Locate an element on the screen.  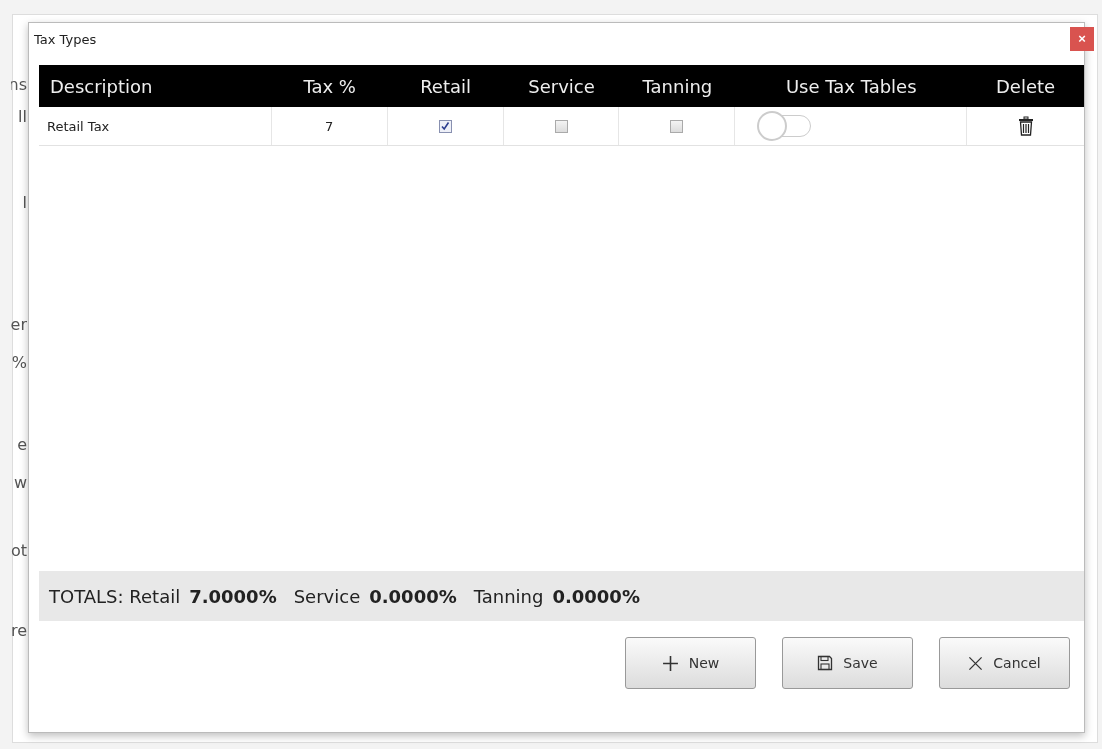
column-header: Delete is located at coordinates (1025, 86).